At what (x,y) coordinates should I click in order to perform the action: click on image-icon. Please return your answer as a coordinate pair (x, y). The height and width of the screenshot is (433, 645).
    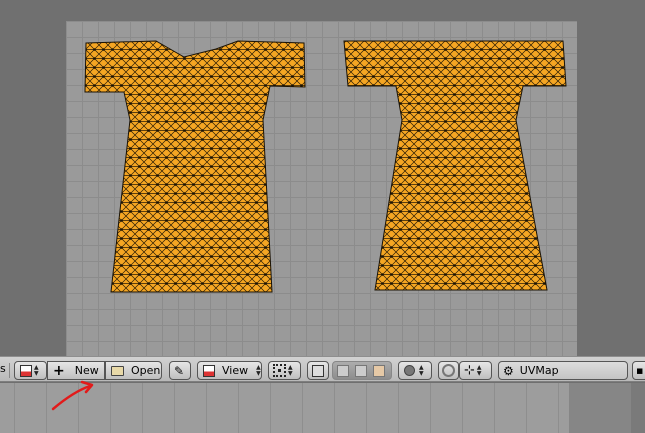
    Looking at the image, I should click on (26, 370).